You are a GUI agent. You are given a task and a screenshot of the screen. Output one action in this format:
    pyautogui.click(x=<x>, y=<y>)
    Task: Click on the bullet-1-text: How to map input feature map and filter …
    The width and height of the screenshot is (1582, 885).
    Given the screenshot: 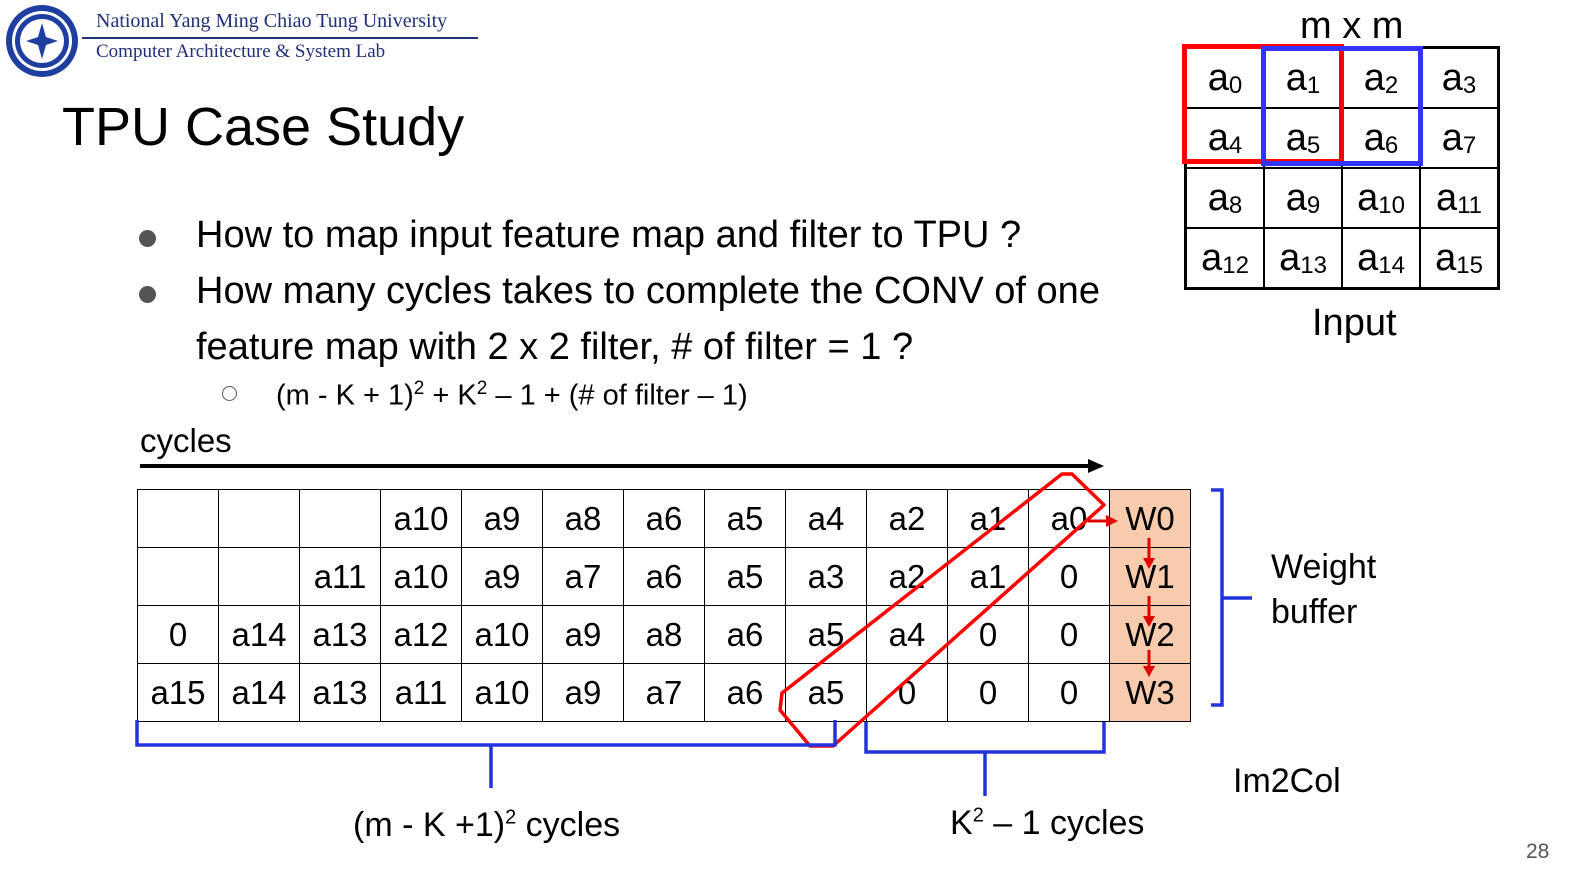 What is the action you would take?
    pyautogui.click(x=609, y=235)
    